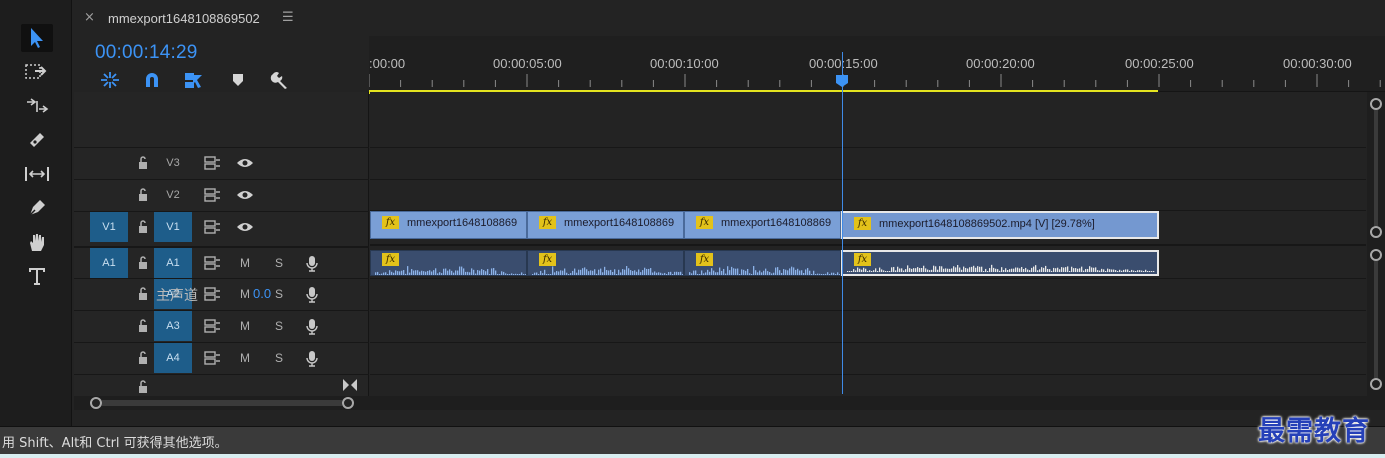 The width and height of the screenshot is (1385, 458). What do you see at coordinates (173, 326) in the screenshot?
I see `track-source-a3: A3` at bounding box center [173, 326].